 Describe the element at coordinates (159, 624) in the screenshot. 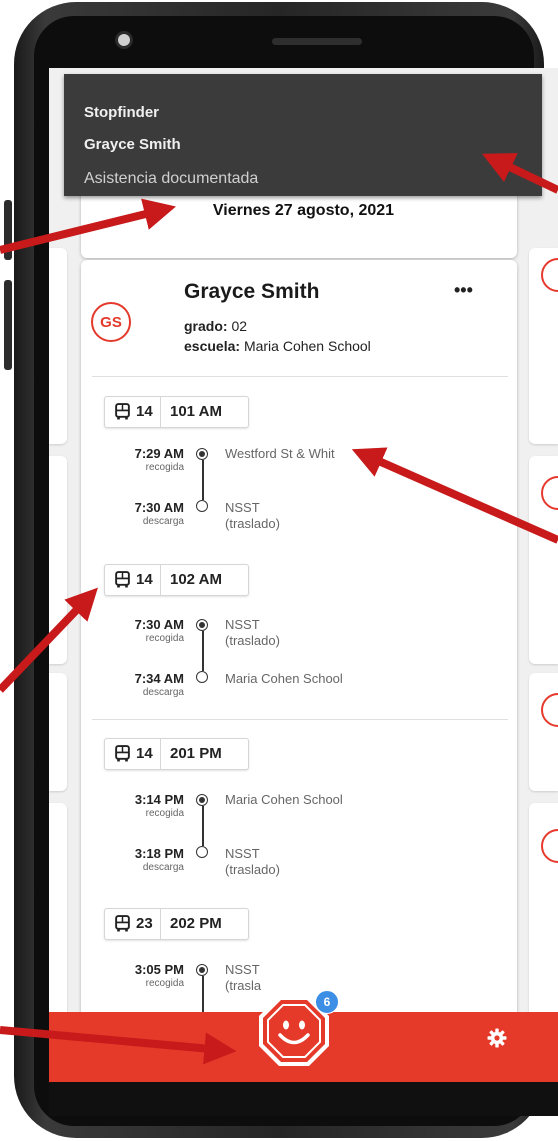

I see `pickup-time: 7:30 AM` at that location.